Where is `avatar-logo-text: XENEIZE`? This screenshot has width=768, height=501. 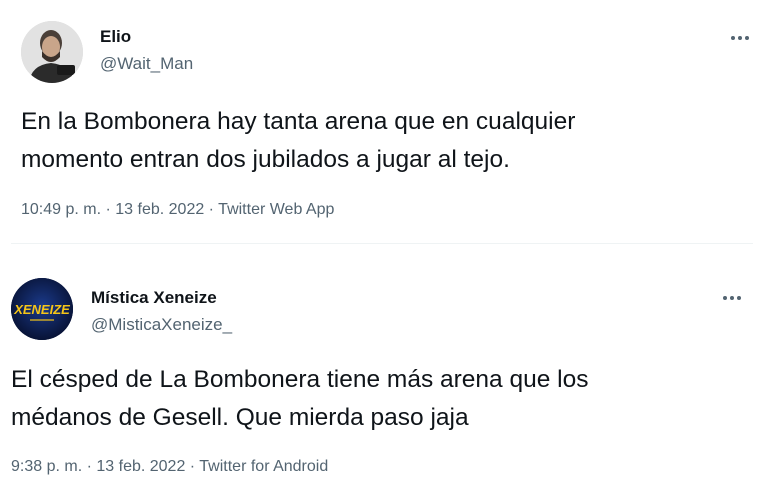
avatar-logo-text: XENEIZE is located at coordinates (41, 309).